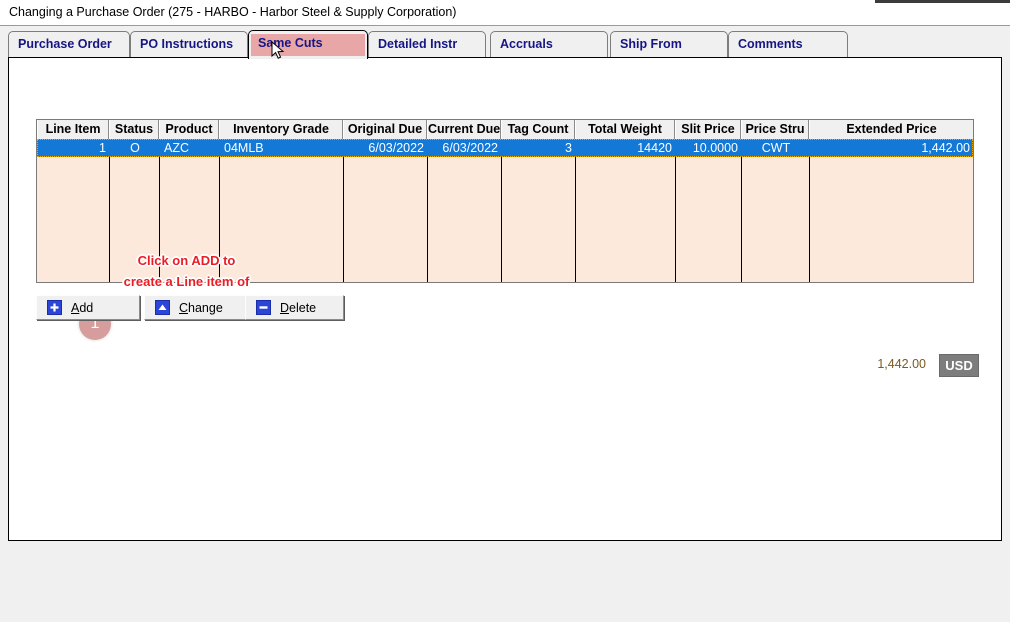 Image resolution: width=1010 pixels, height=622 pixels. Describe the element at coordinates (505, 581) in the screenshot. I see `footer-toolbar: ✔ Default Report Show Chemistries Memos` at that location.